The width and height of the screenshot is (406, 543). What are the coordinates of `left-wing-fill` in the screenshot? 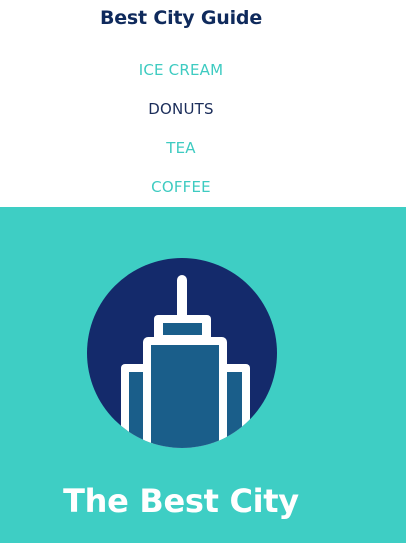 It's located at (137, 410).